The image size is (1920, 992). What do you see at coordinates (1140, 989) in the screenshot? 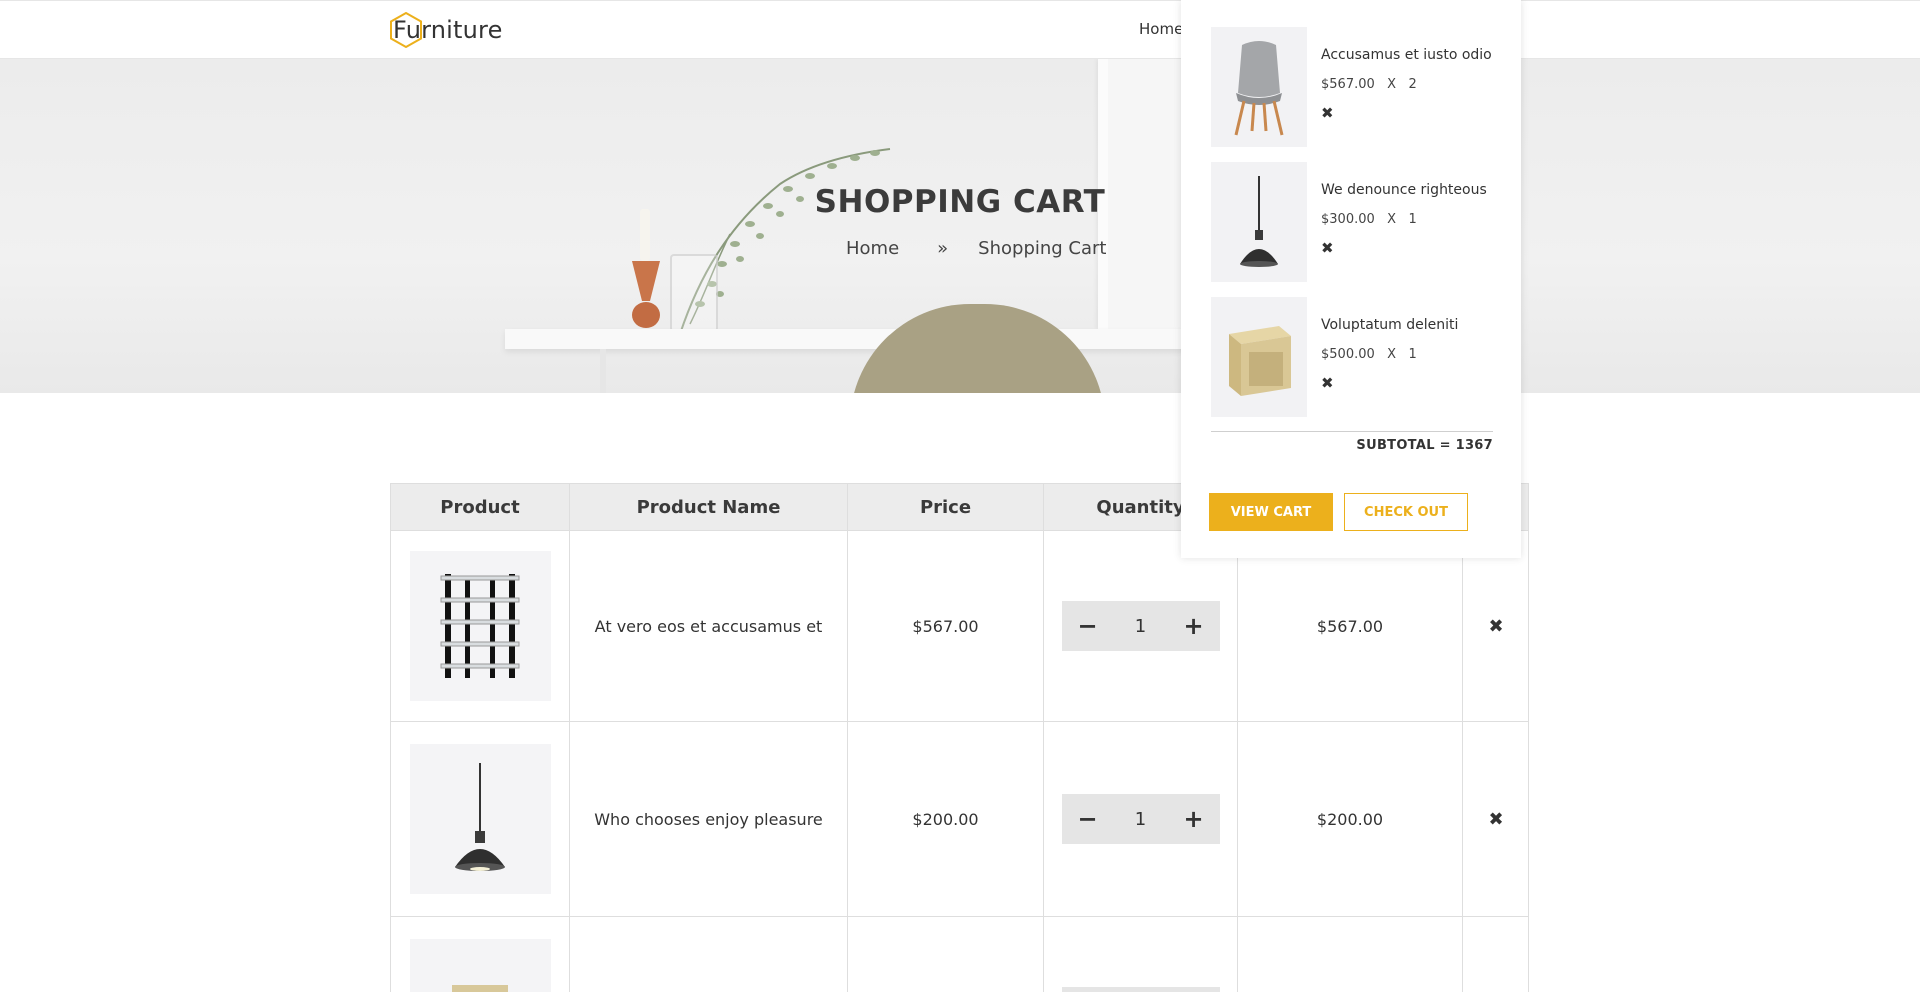
I see `quantity-stepper` at bounding box center [1140, 989].